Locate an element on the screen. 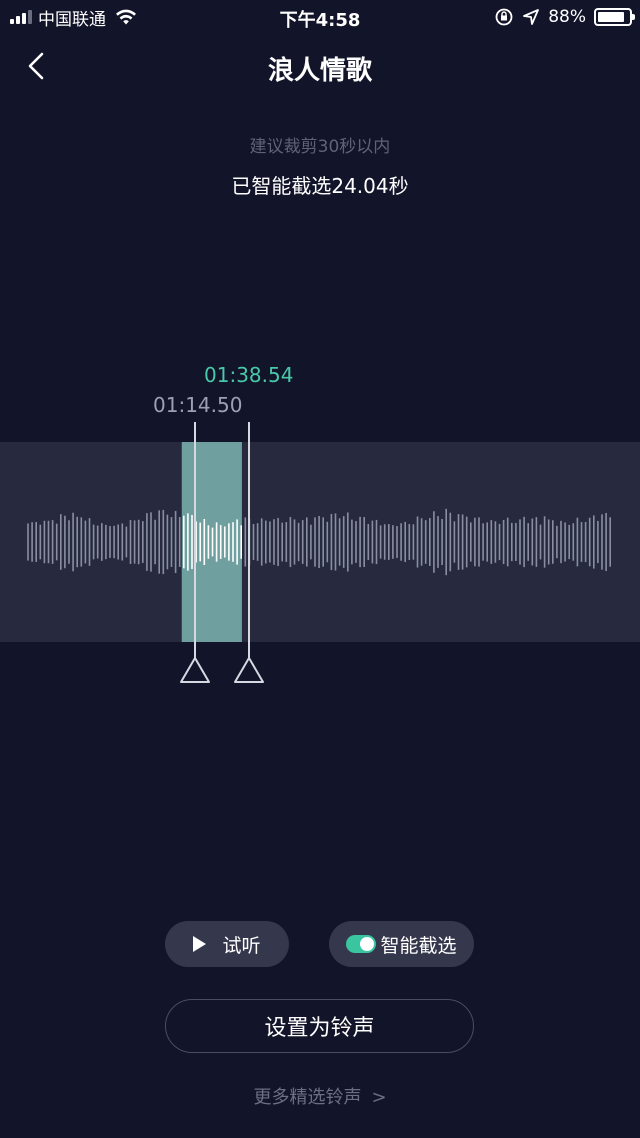  end-handle is located at coordinates (249, 554).